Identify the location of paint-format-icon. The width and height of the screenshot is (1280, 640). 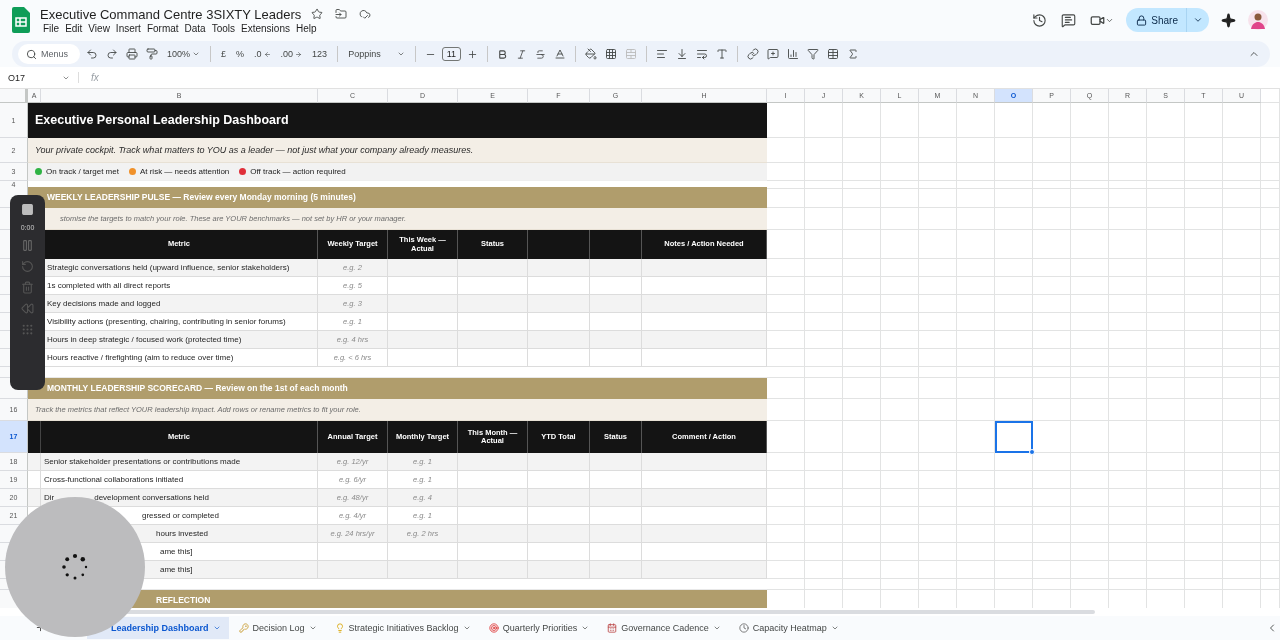
(152, 54).